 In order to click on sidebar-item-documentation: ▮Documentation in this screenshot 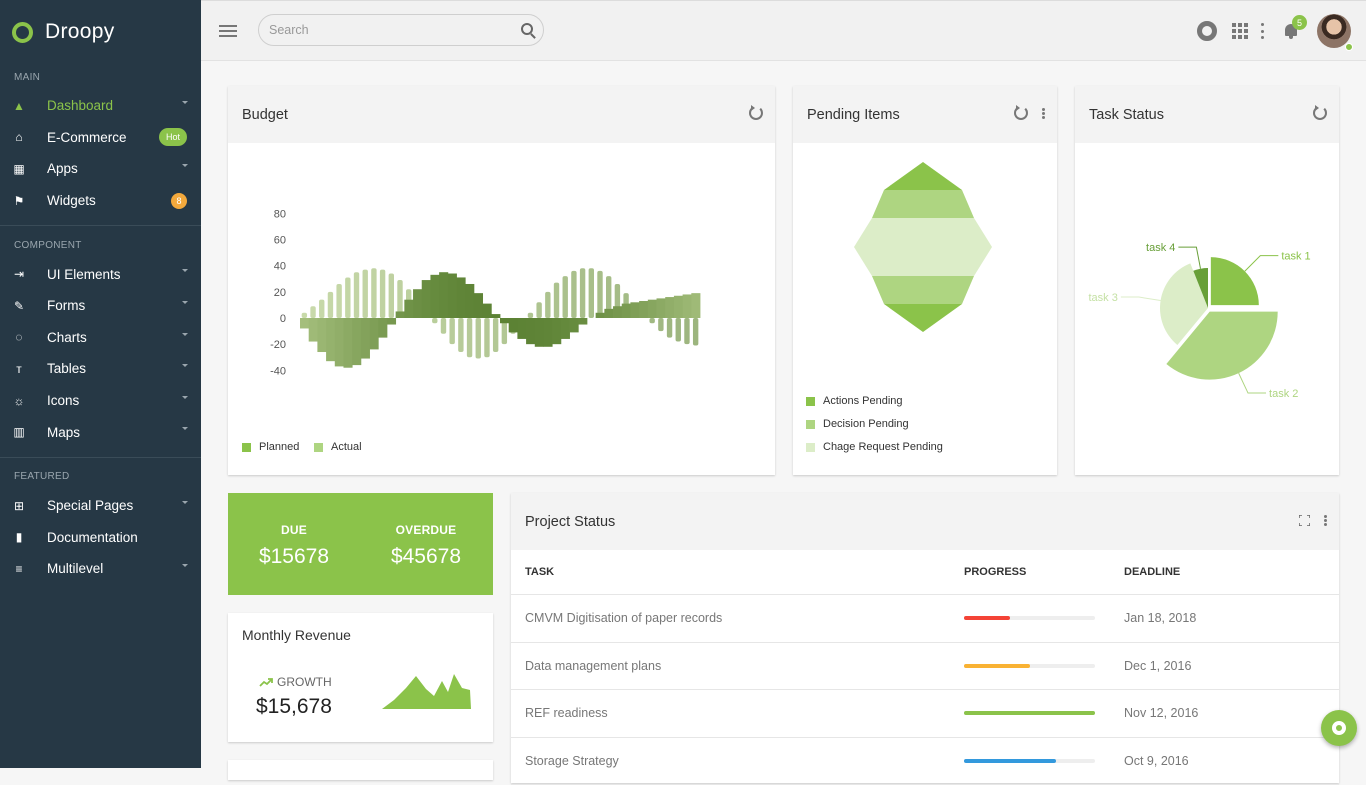, I will do `click(100, 538)`.